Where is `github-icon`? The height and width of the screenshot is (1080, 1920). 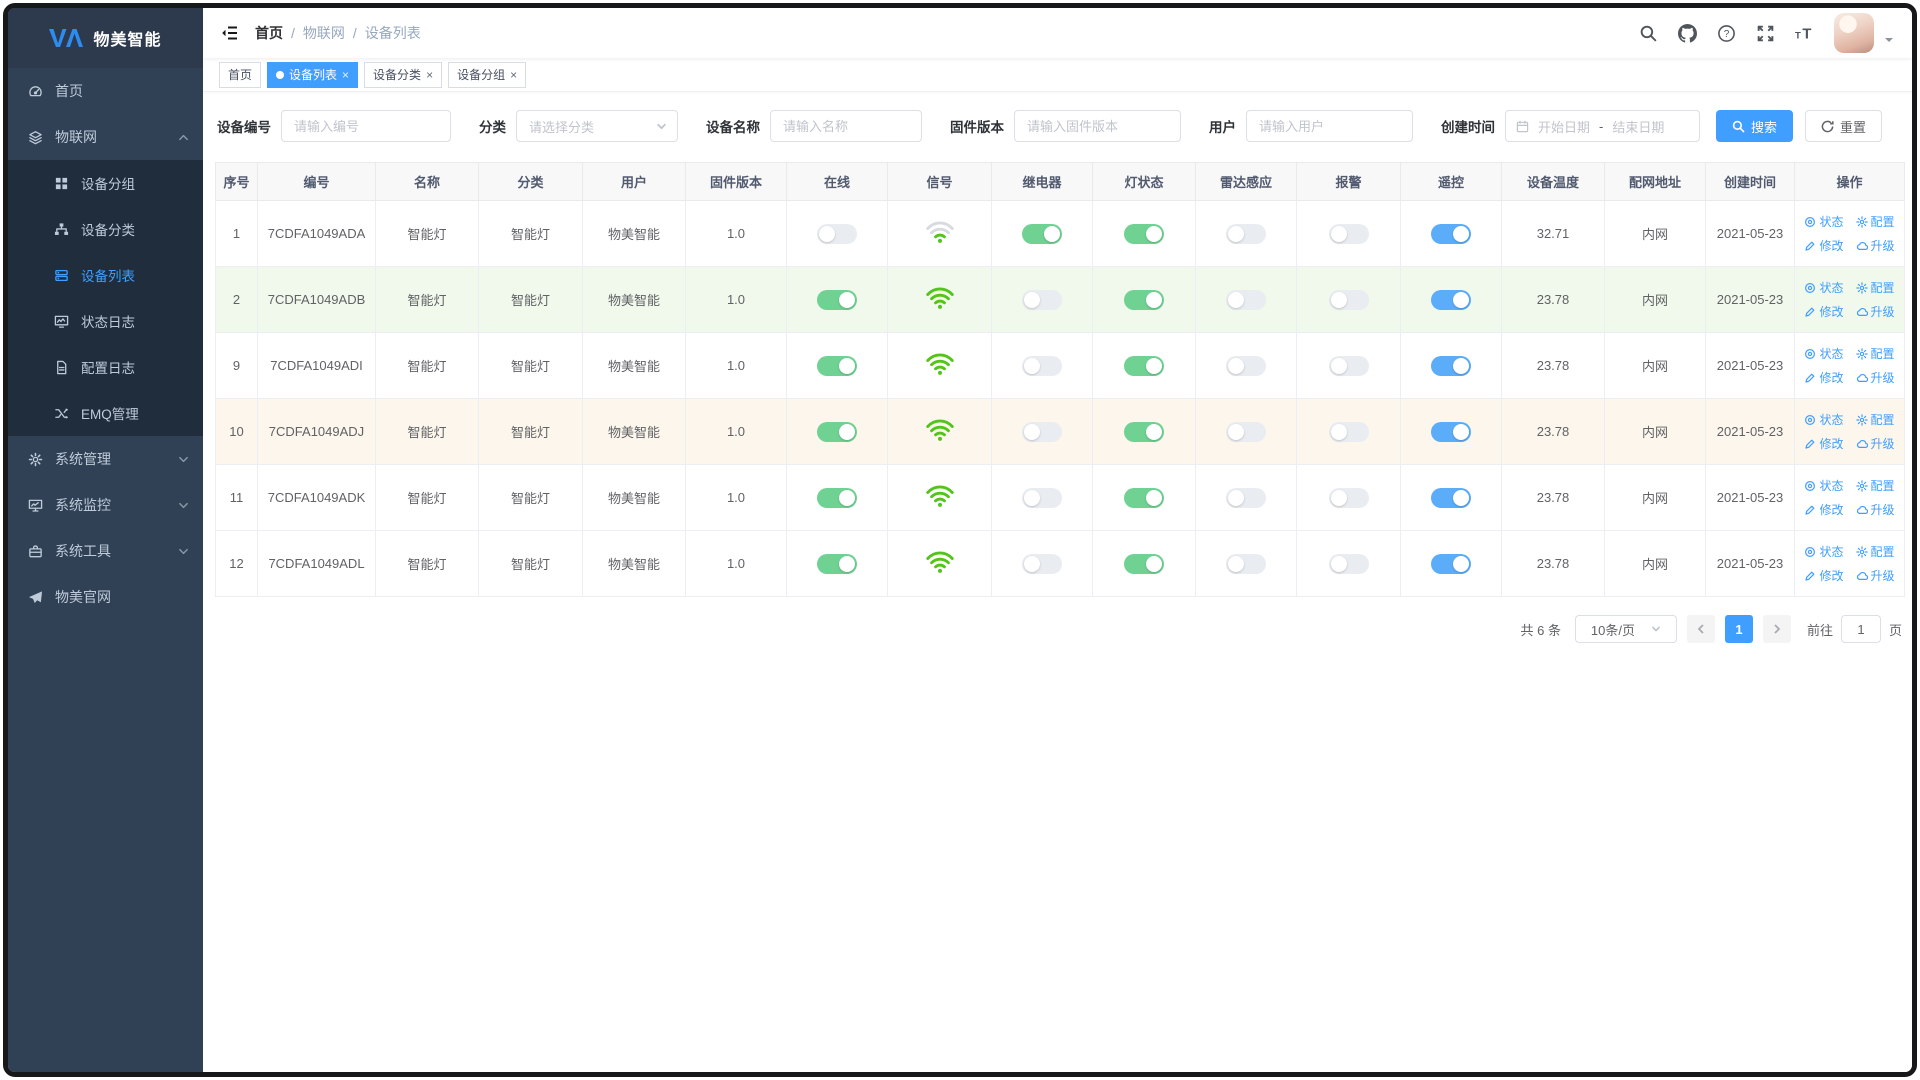
github-icon is located at coordinates (1687, 33).